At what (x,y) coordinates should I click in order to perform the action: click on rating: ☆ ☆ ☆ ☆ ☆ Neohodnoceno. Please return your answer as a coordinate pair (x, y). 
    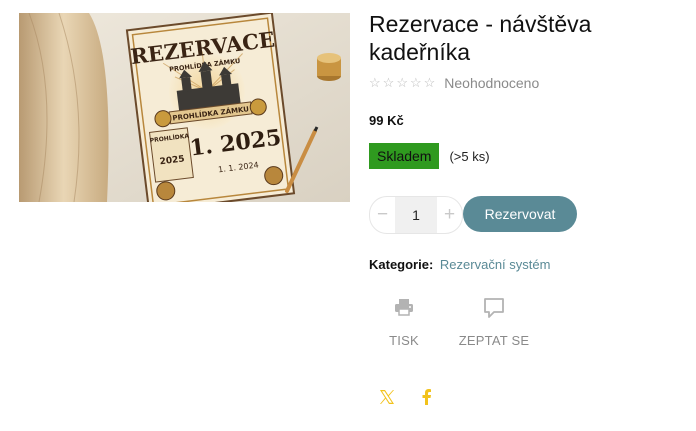
    Looking at the image, I should click on (454, 83).